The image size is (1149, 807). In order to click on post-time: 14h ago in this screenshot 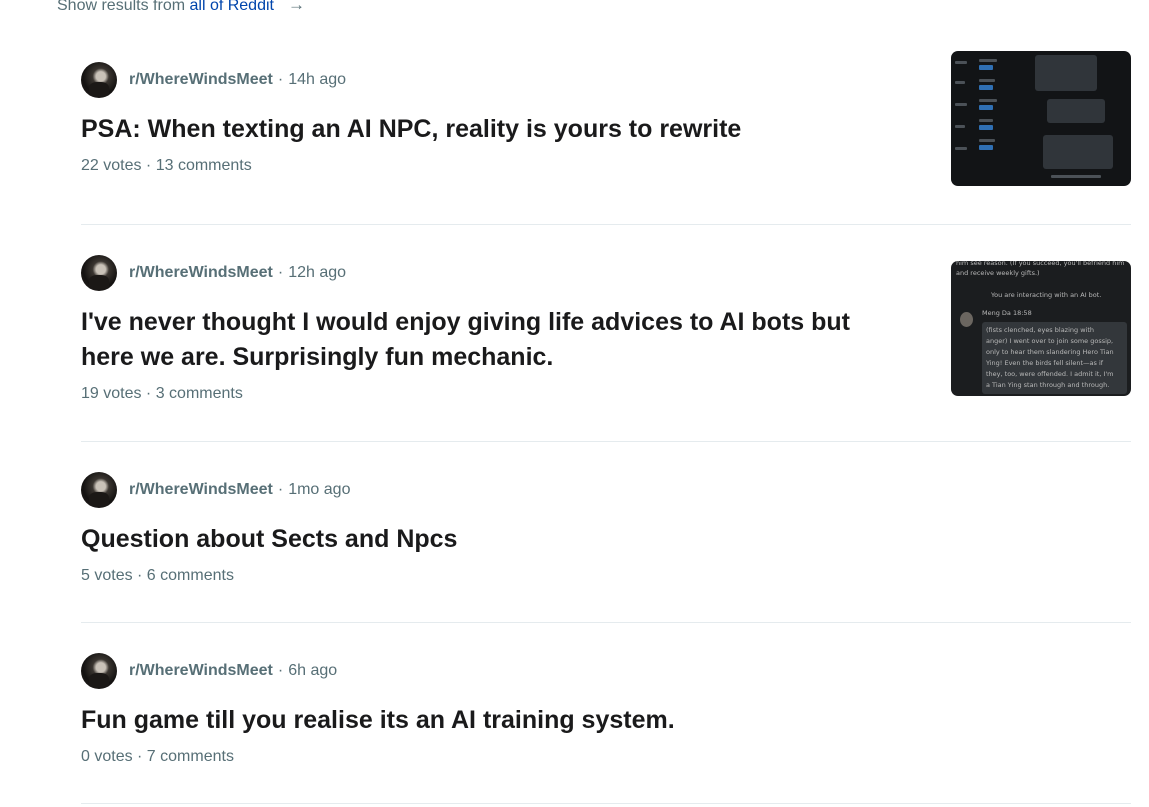, I will do `click(317, 79)`.